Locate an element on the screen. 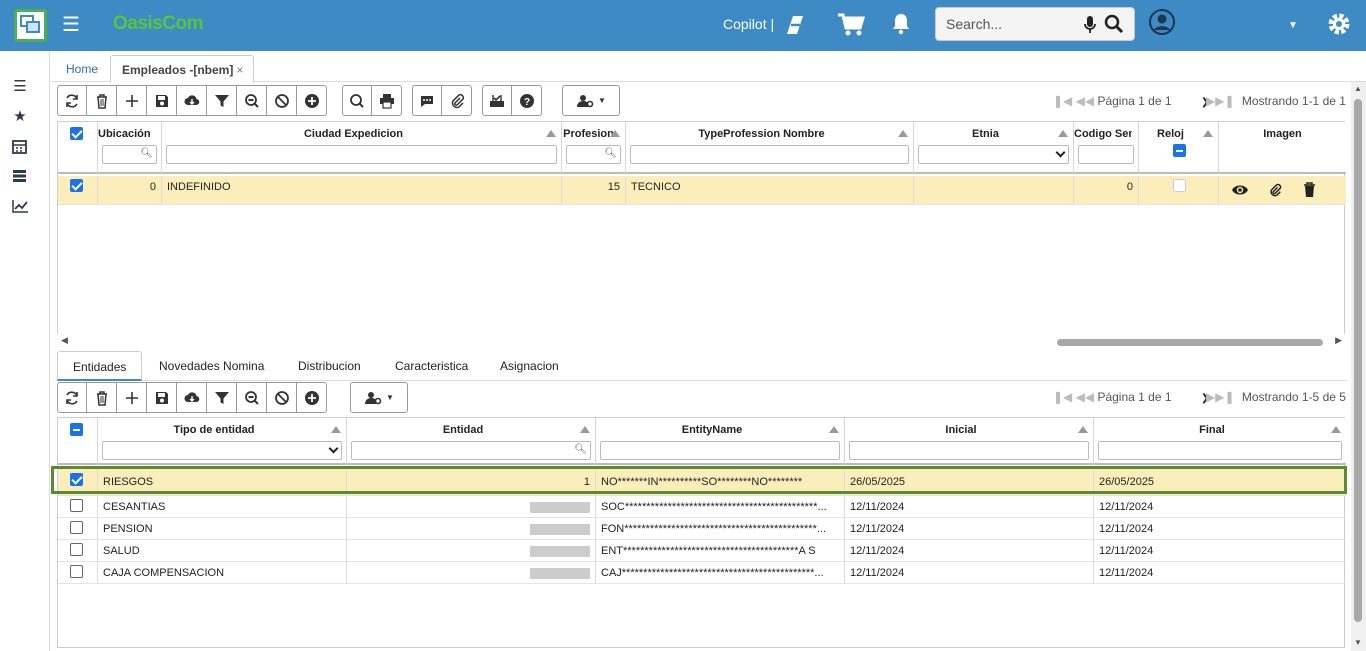 This screenshot has width=1366, height=651. col-etnia: Etnia is located at coordinates (994, 148).